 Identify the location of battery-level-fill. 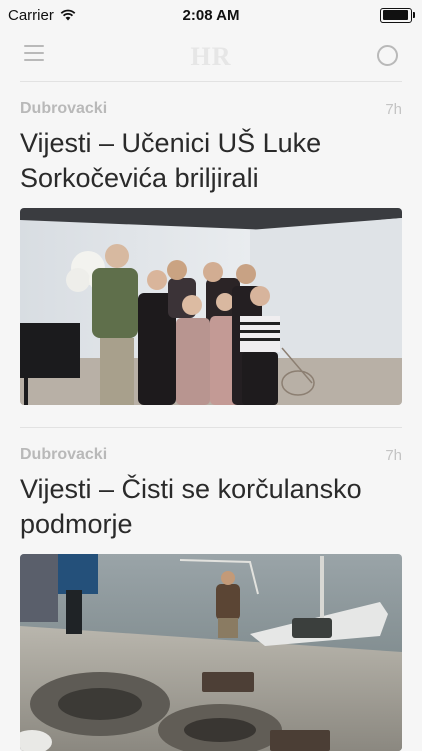
(395, 15).